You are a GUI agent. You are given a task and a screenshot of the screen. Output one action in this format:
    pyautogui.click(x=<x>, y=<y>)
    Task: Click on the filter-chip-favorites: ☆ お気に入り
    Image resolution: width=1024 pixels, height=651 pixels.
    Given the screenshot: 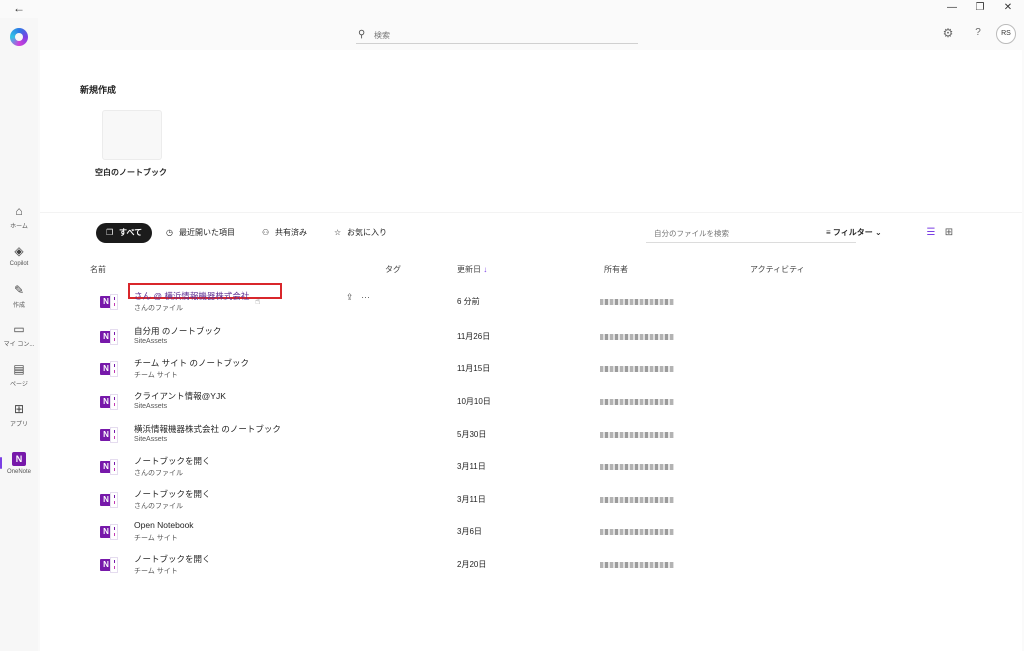 What is the action you would take?
    pyautogui.click(x=360, y=233)
    